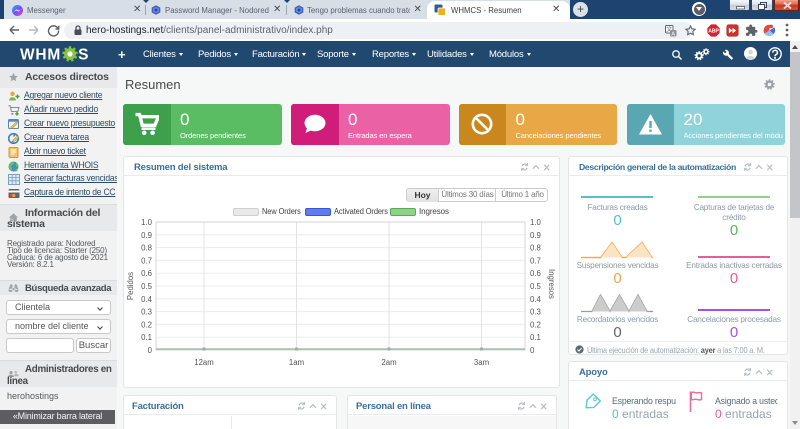  I want to click on svg-text: 2am, so click(388, 362).